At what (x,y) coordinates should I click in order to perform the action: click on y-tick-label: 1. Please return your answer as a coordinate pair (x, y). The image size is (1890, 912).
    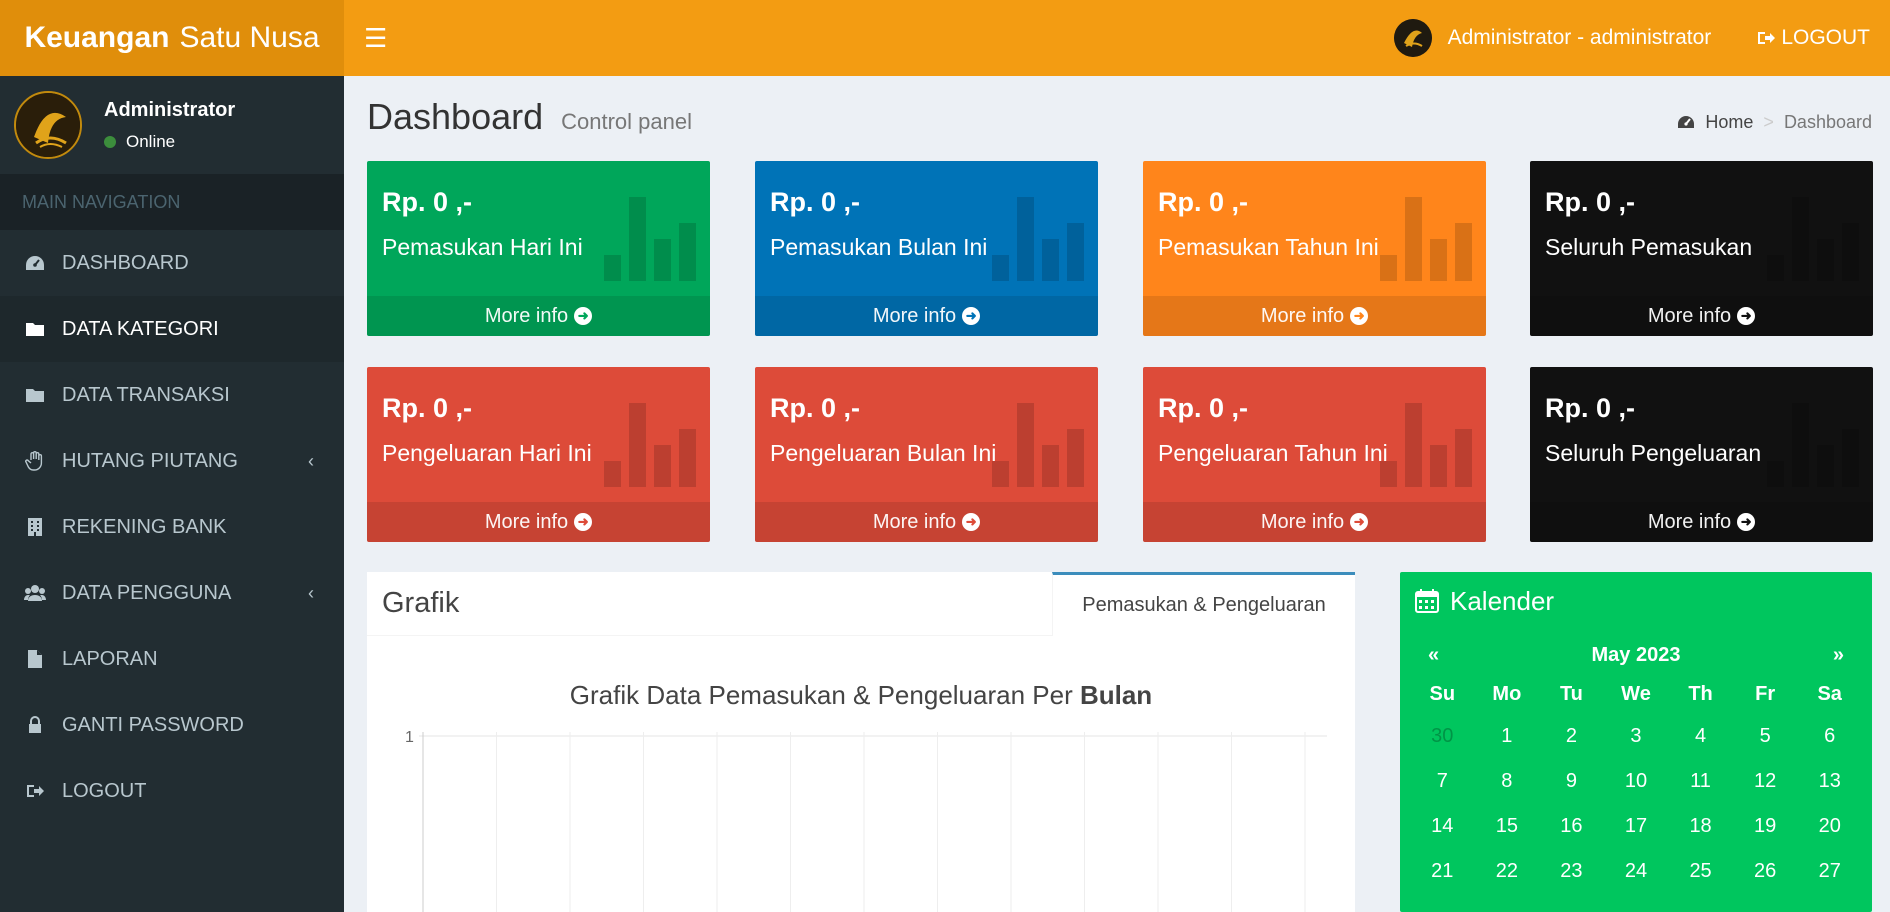
    Looking at the image, I should click on (409, 737).